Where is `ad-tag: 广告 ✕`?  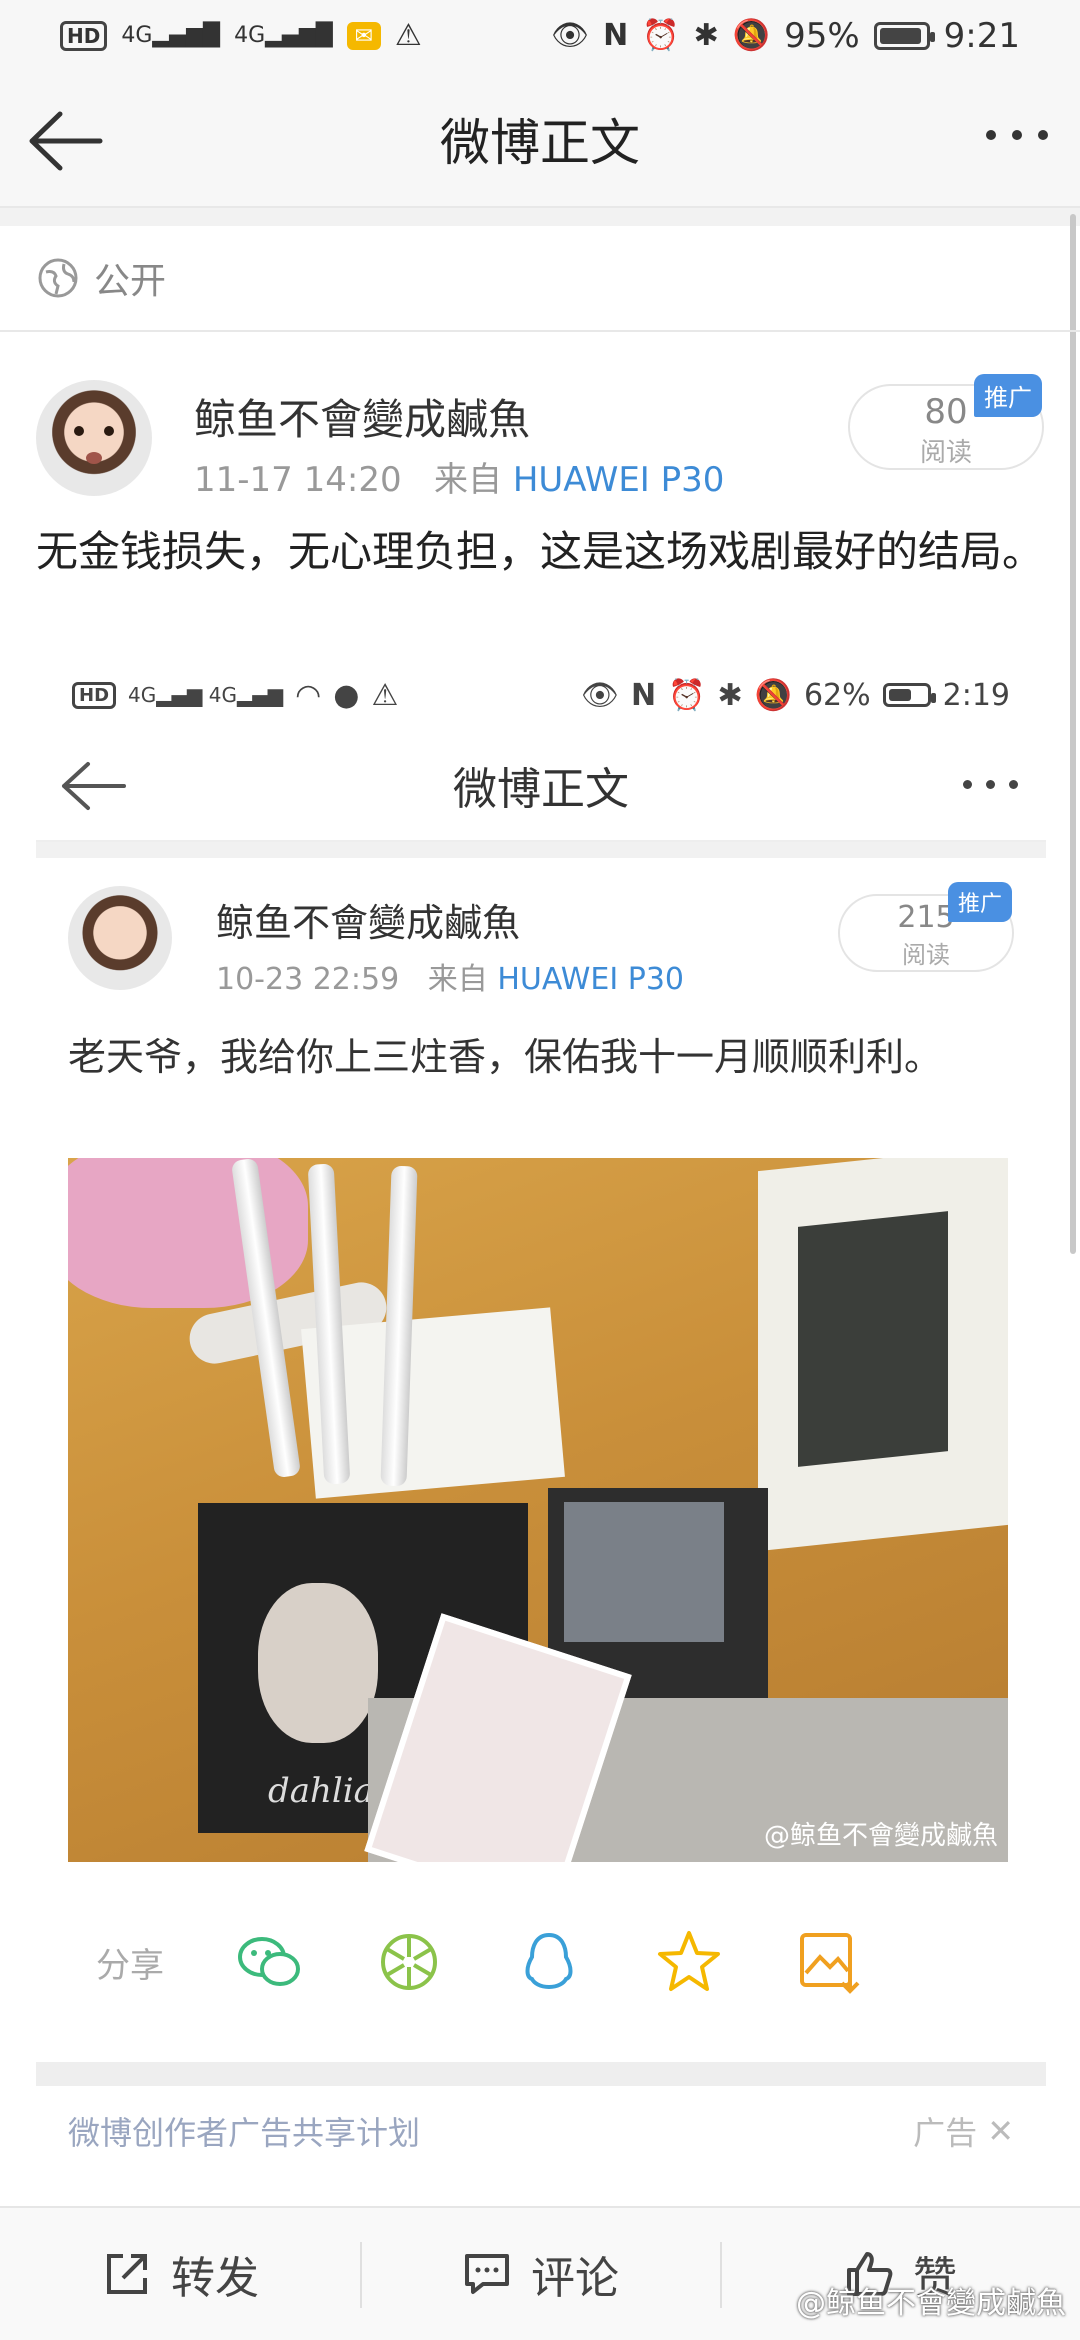
ad-tag: 广告 ✕ is located at coordinates (963, 2131).